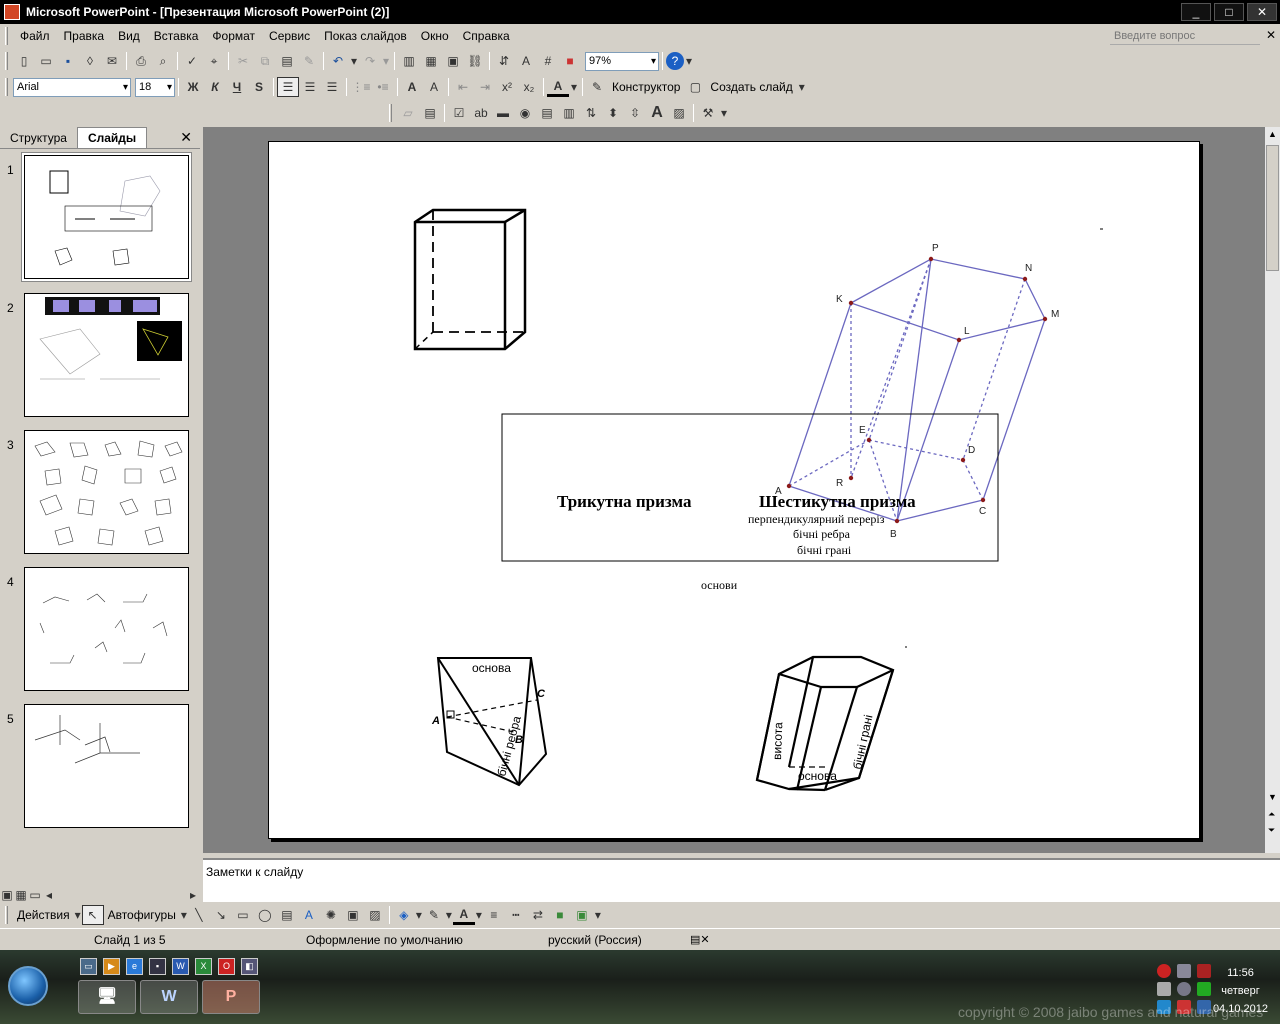 The width and height of the screenshot is (1280, 1024). Describe the element at coordinates (635, 113) in the screenshot. I see `scrollbar-control-icon: ⇳` at that location.